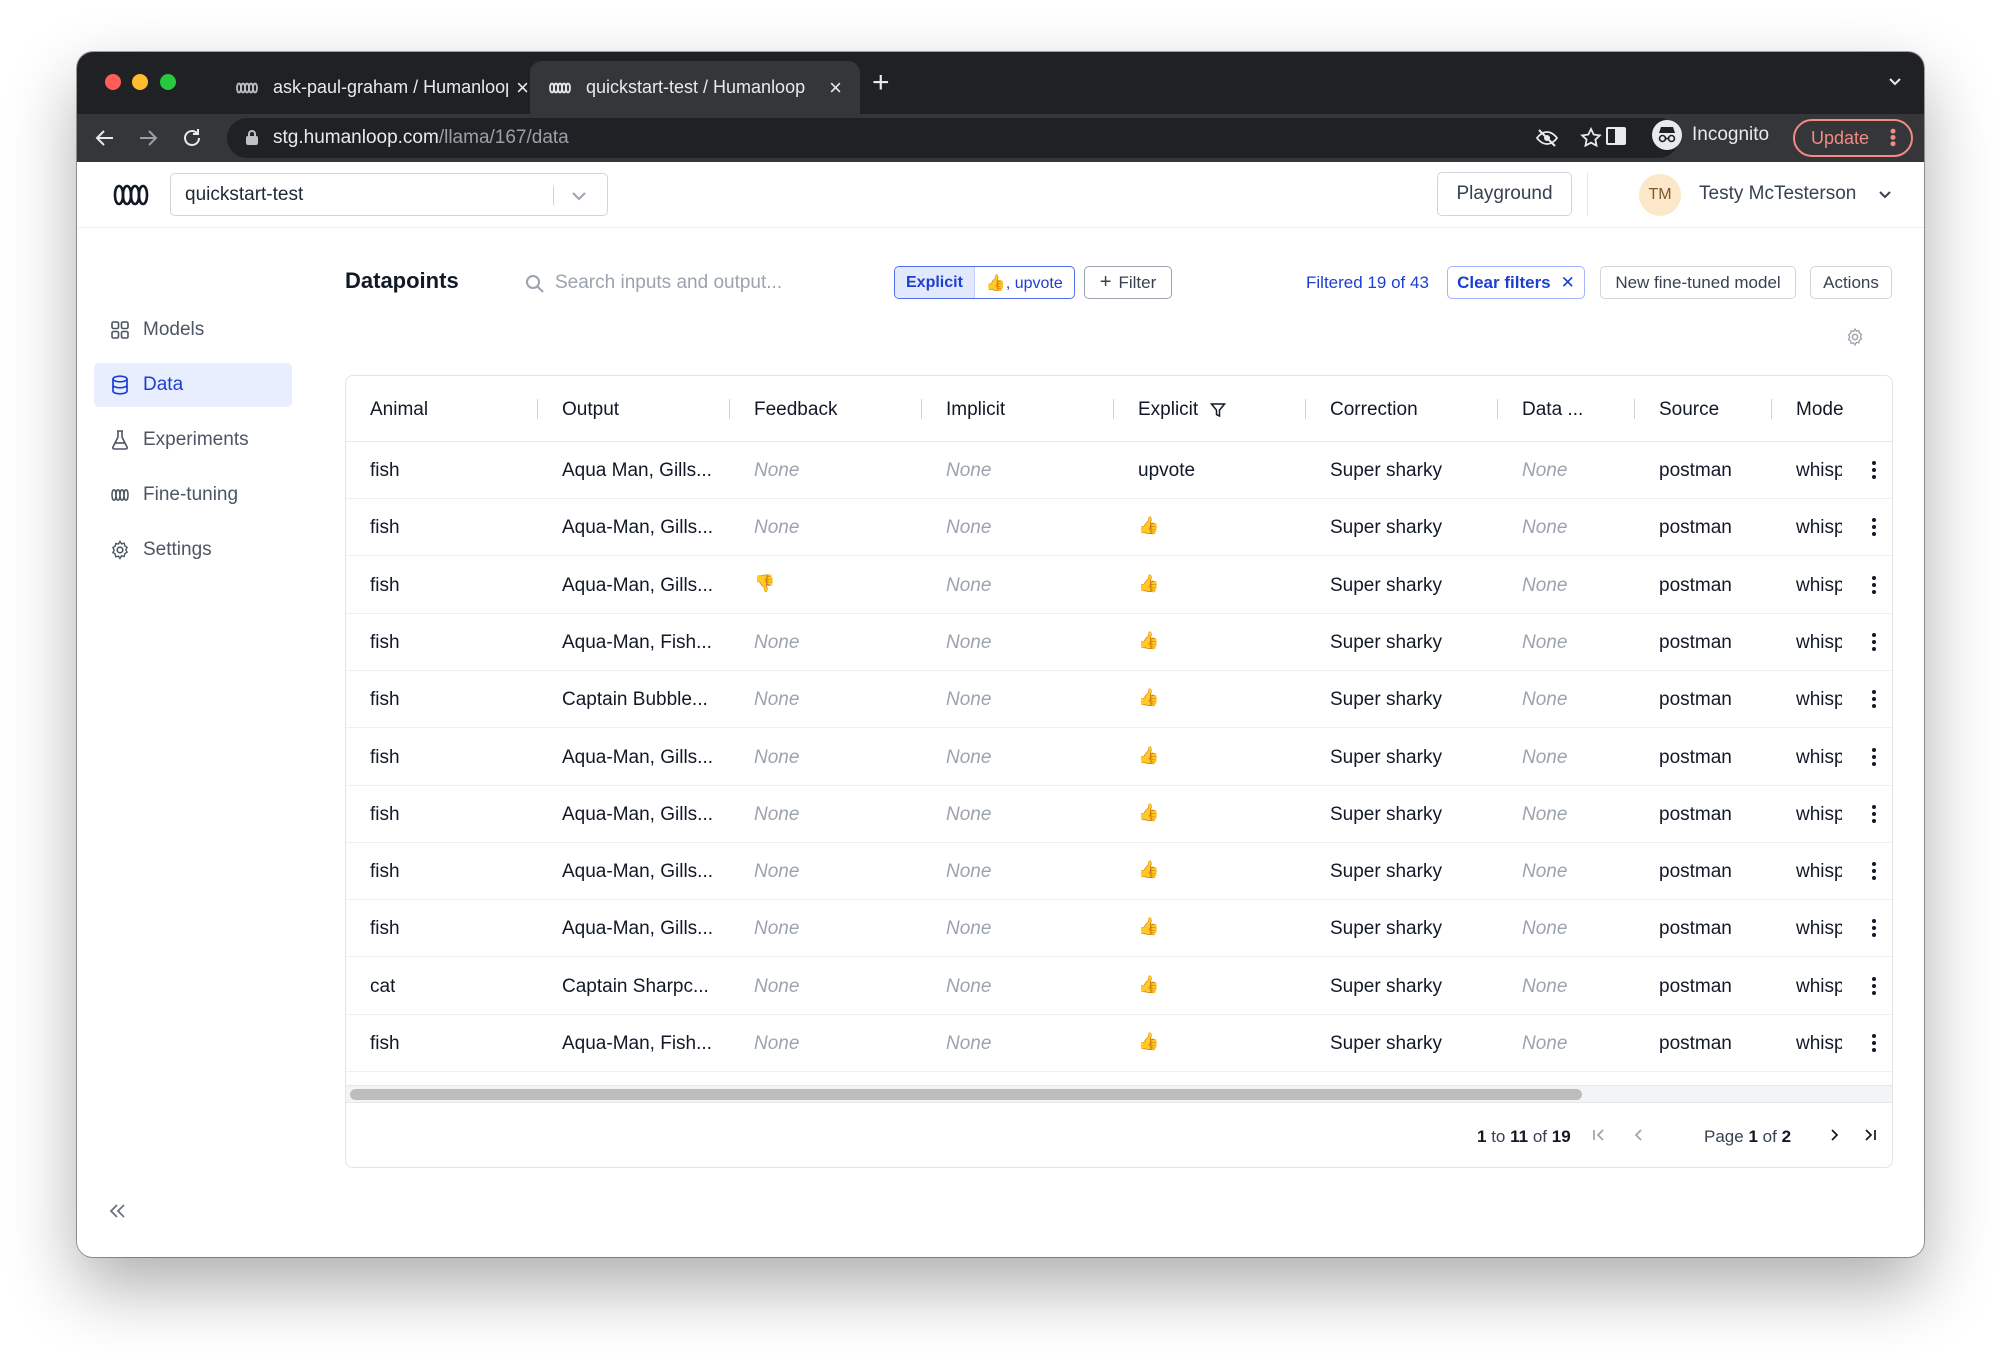  Describe the element at coordinates (168, 82) in the screenshot. I see `maximize-window-button` at that location.